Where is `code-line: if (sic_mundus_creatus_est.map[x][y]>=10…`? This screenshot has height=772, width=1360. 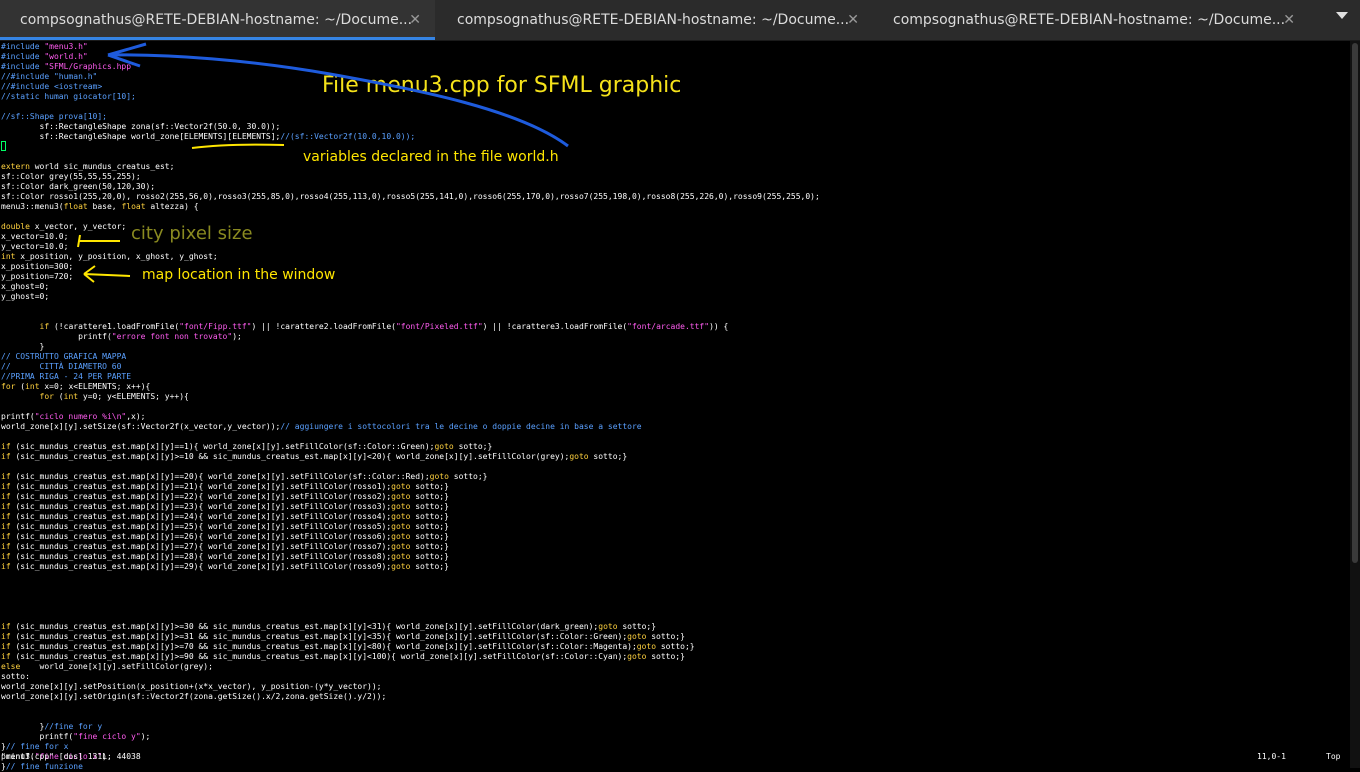 code-line: if (sic_mundus_creatus_est.map[x][y]>=10… is located at coordinates (314, 456).